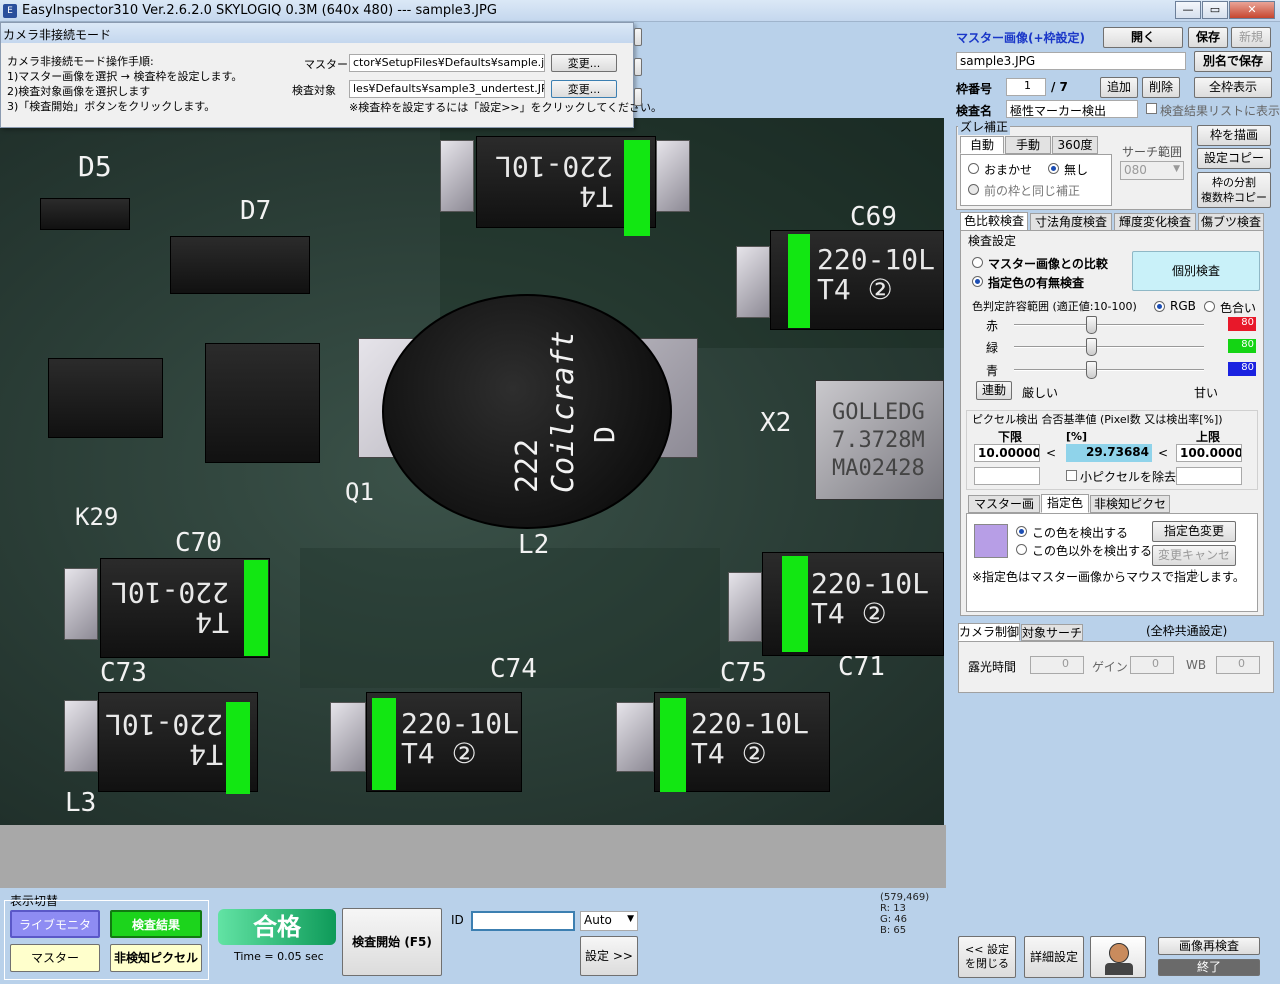 This screenshot has width=1280, height=984. Describe the element at coordinates (1097, 419) in the screenshot. I see `pixel-threshold-label: ピクセル検出 合否基準値 (Pixel数 又は検出率[%])` at that location.